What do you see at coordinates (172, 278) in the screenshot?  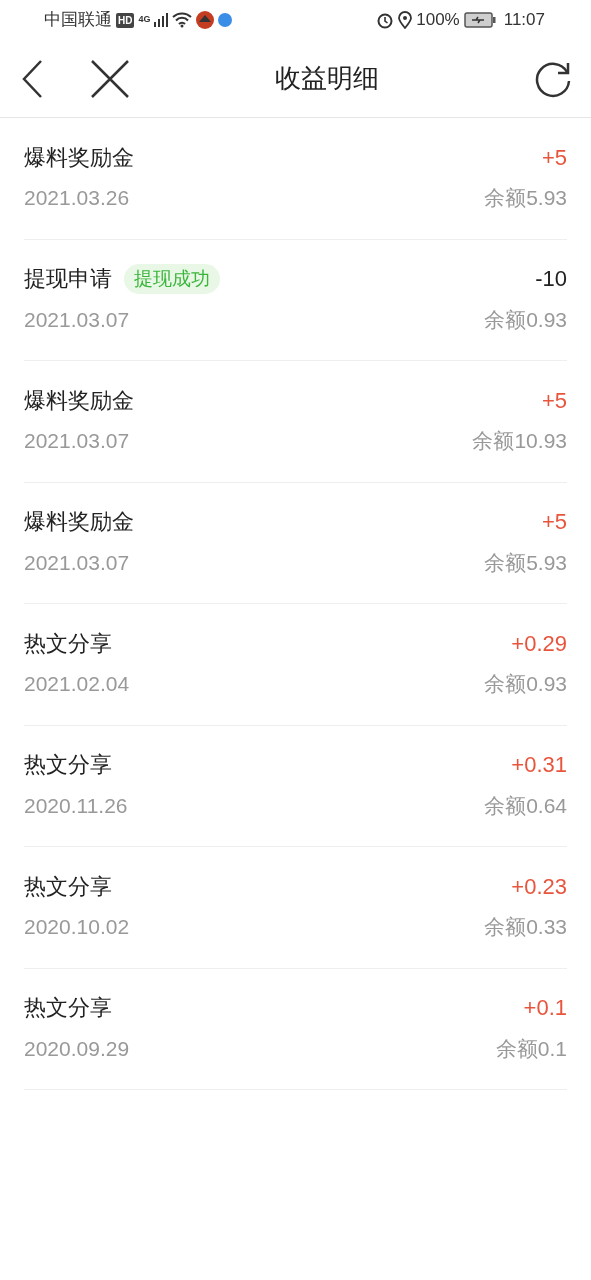 I see `status-tag: 提现成功` at bounding box center [172, 278].